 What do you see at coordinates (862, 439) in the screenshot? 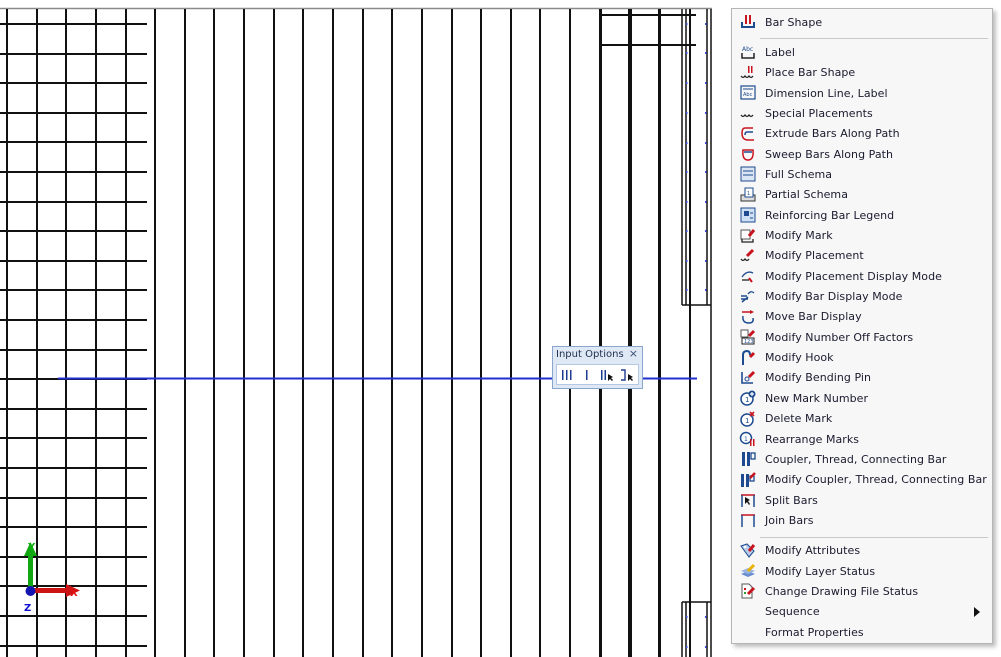
I see `menu-item-rearrange-marks: 1 Rearrange Marks` at bounding box center [862, 439].